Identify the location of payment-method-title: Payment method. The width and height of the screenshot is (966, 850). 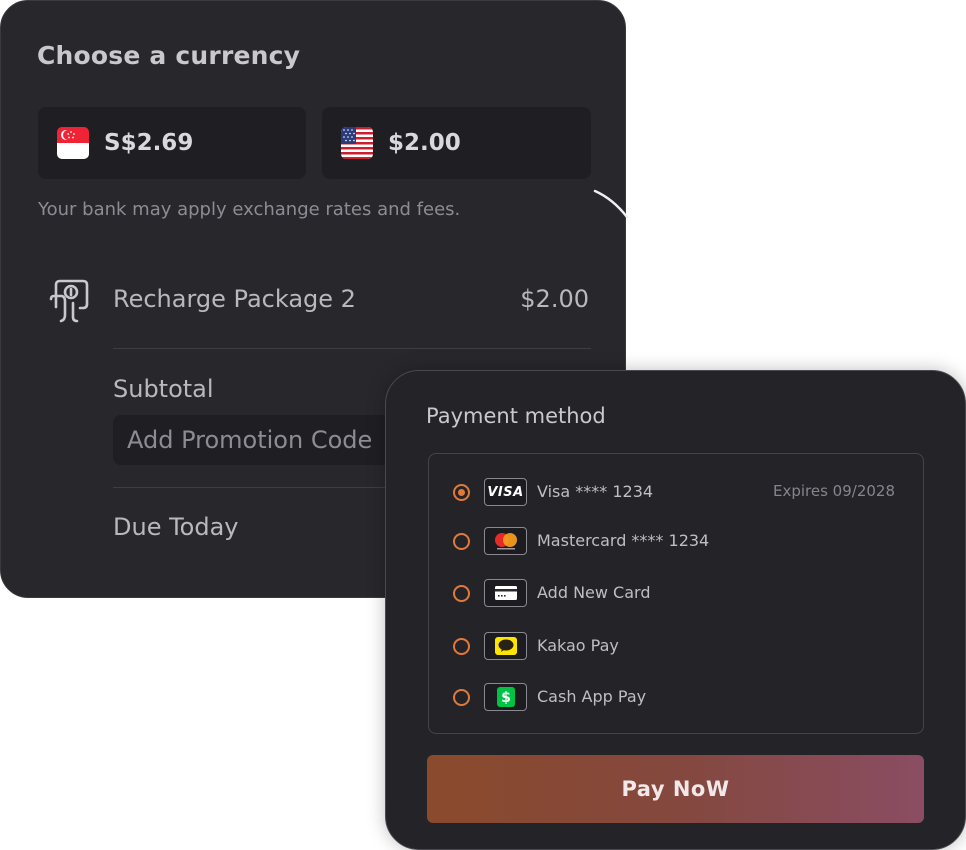
(516, 416).